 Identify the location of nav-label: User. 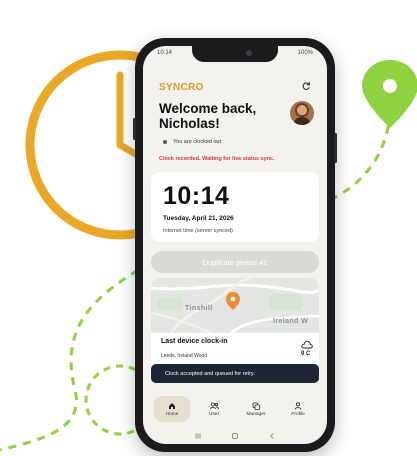
(214, 414).